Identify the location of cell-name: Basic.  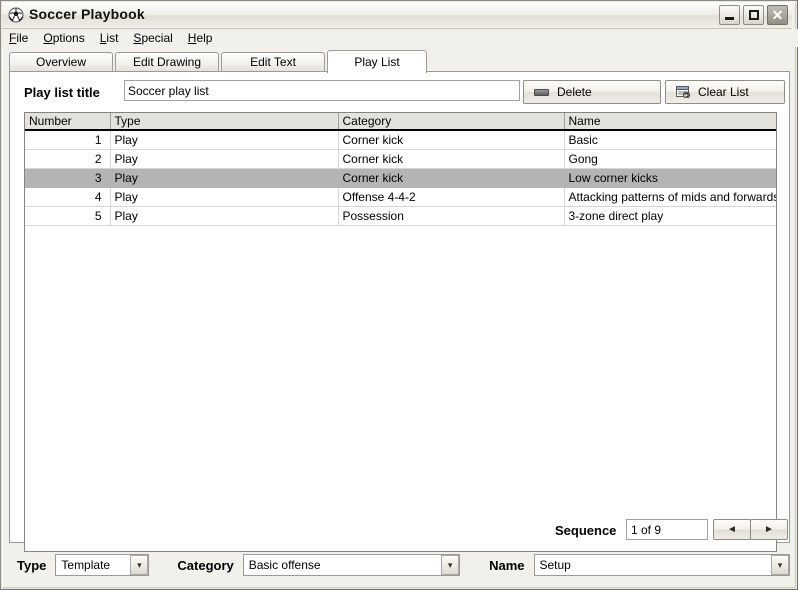
(670, 140).